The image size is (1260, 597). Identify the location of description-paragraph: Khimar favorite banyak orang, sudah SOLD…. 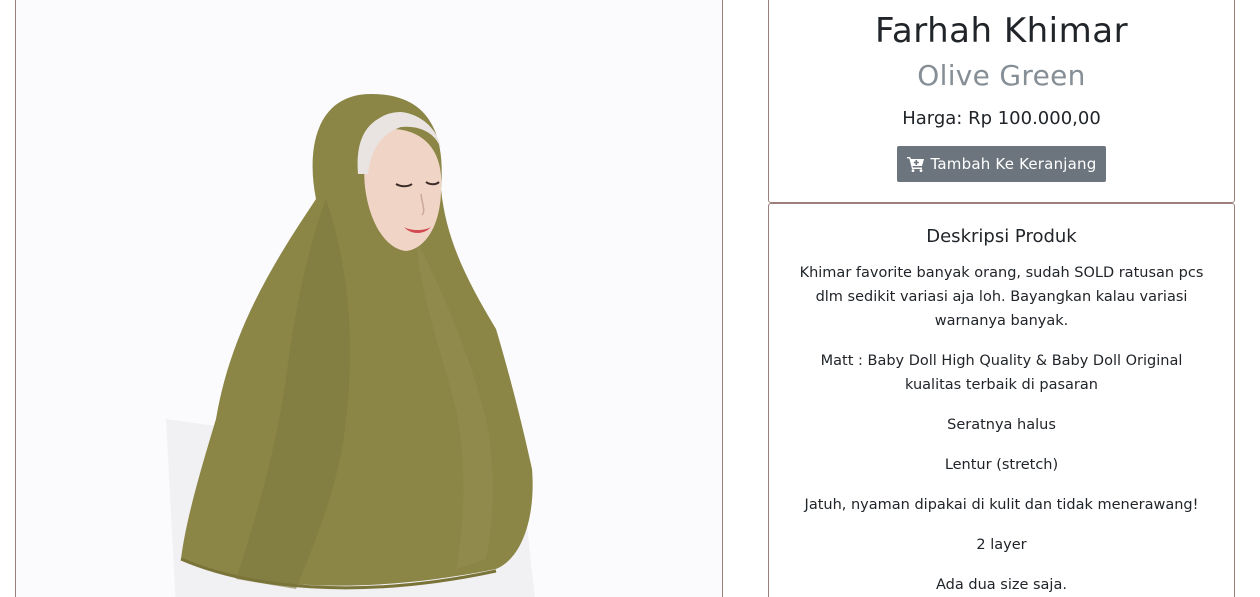
(1001, 297).